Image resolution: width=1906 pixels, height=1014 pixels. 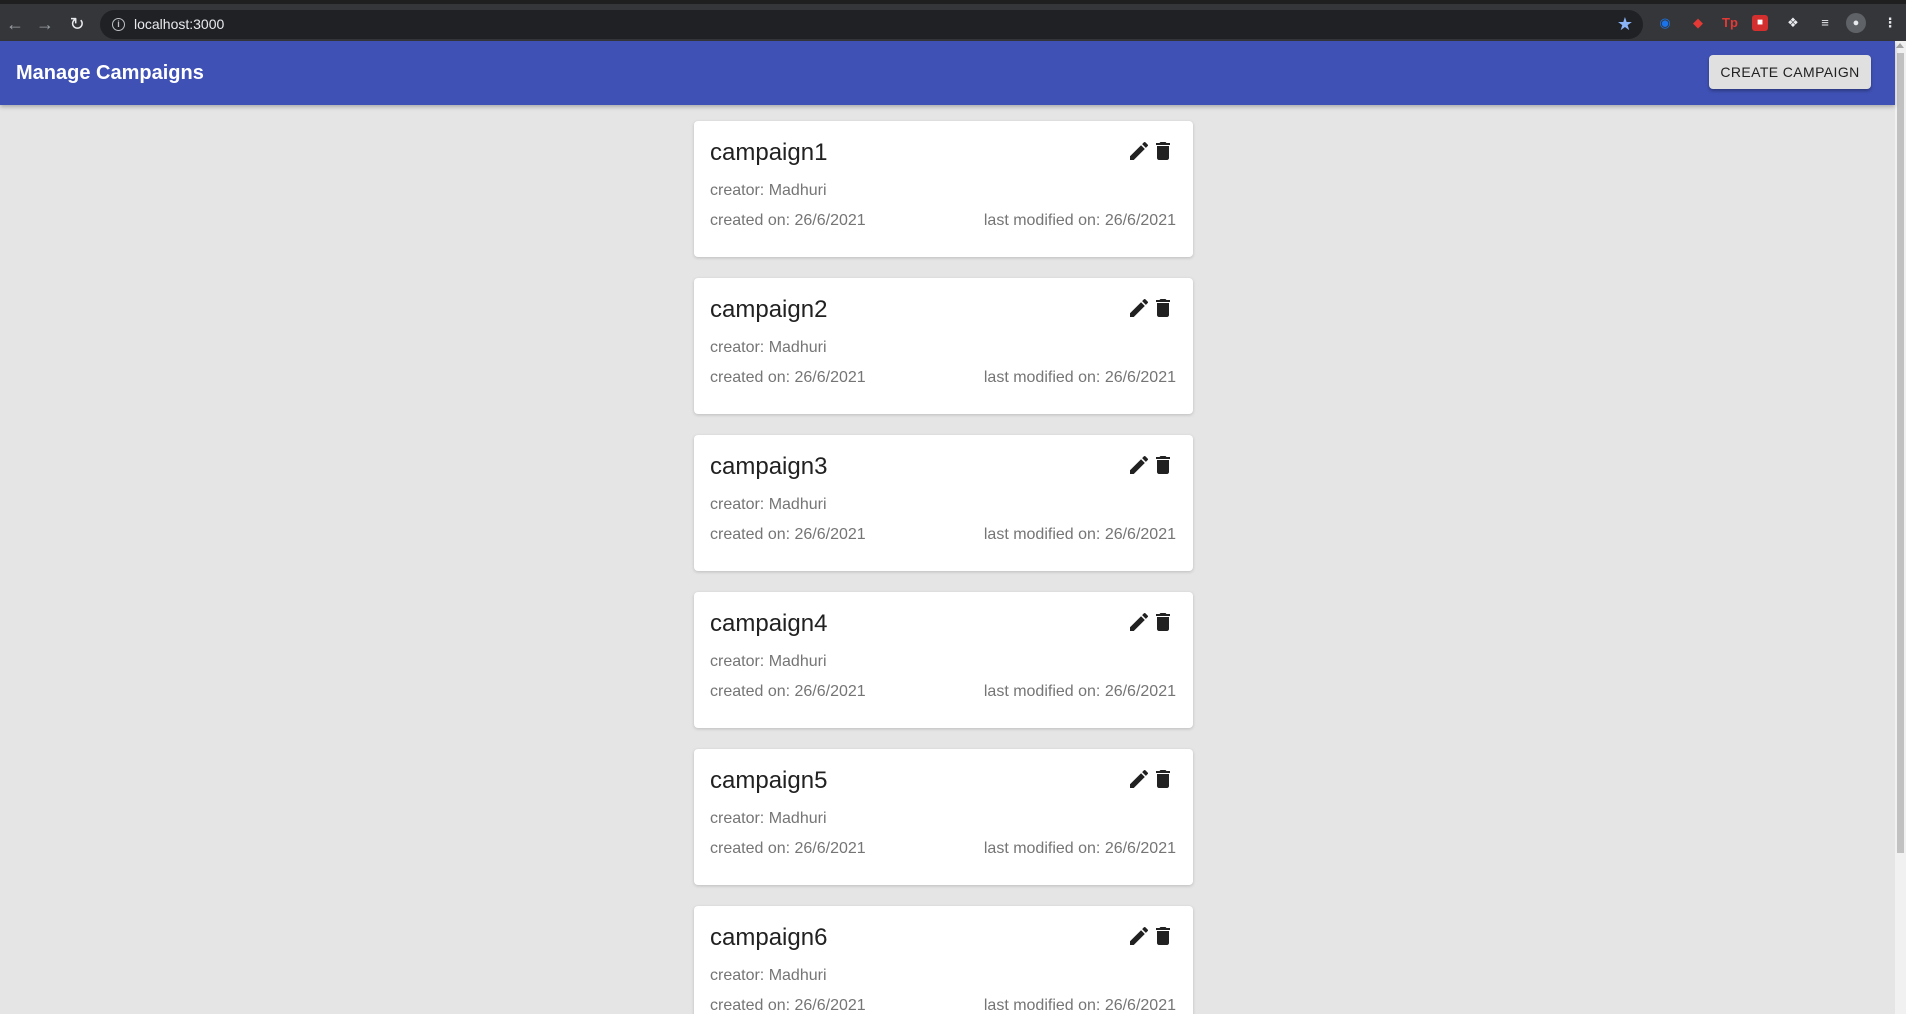 What do you see at coordinates (769, 937) in the screenshot?
I see `campaign-title: campaign6` at bounding box center [769, 937].